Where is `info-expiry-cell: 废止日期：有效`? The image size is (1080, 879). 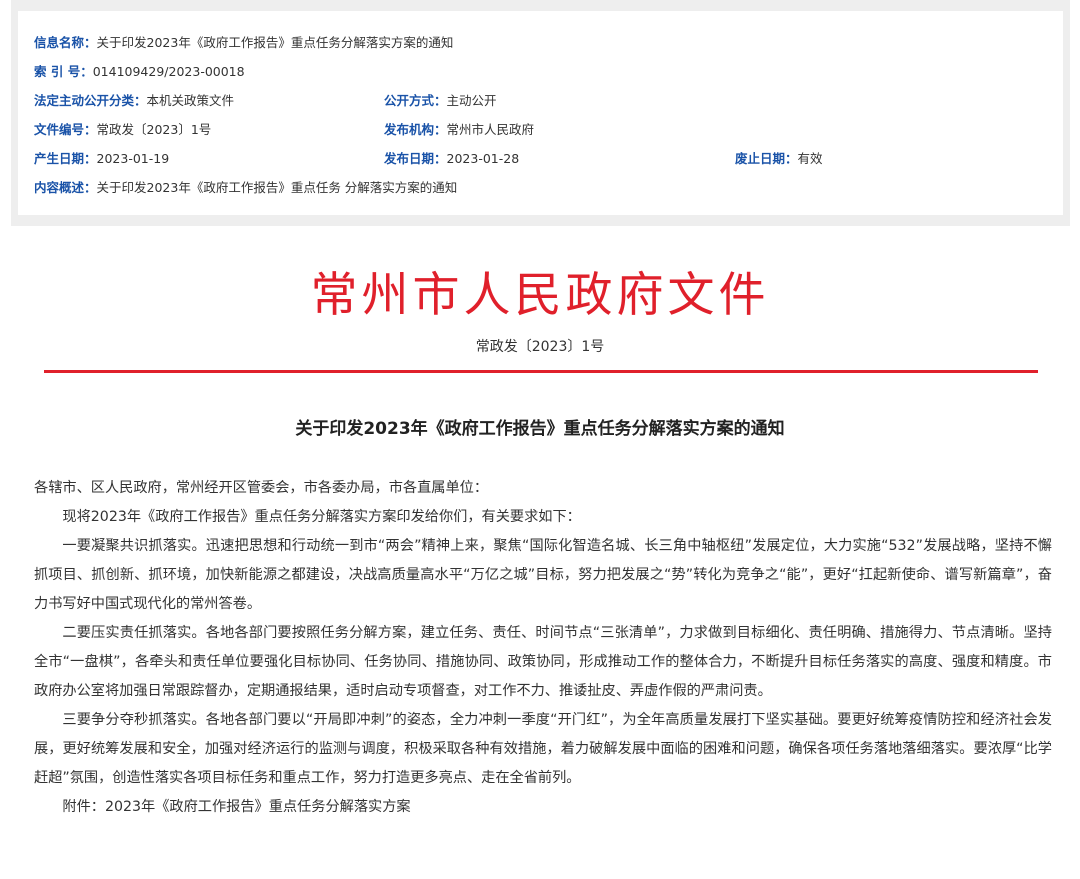
info-expiry-cell: 废止日期：有效 is located at coordinates (779, 159).